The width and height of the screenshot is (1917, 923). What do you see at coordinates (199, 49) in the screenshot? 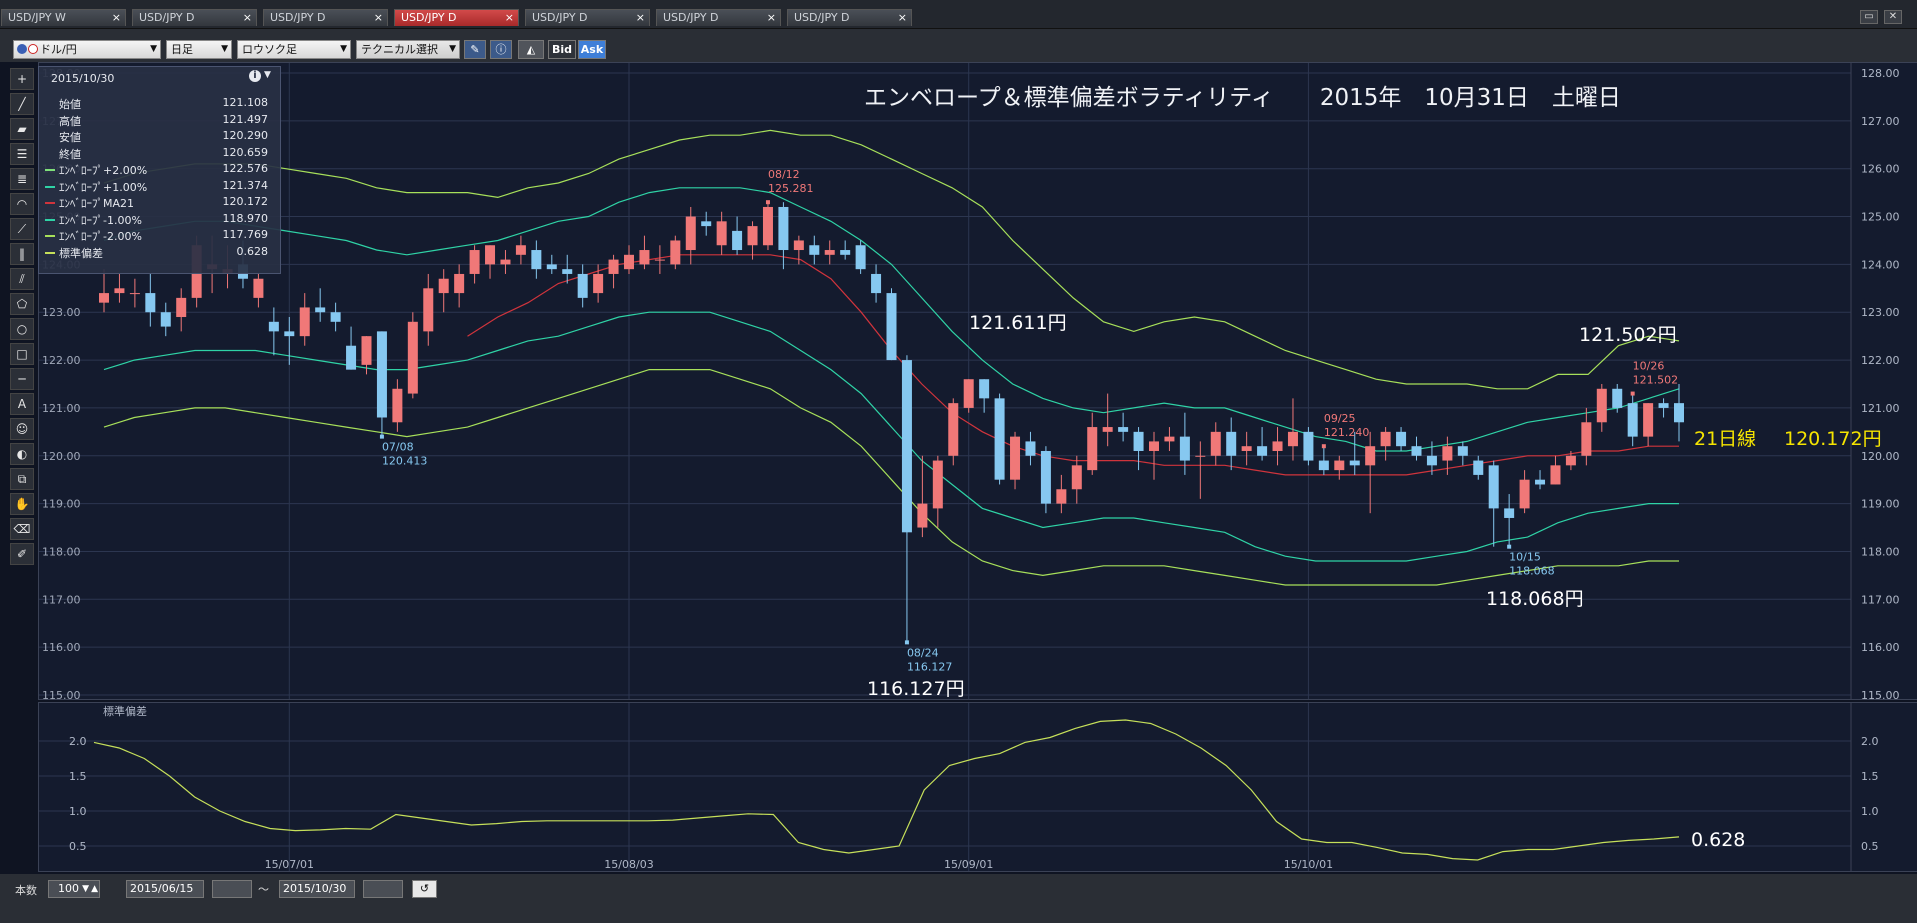
I see `period-select: 日足 ▼` at bounding box center [199, 49].